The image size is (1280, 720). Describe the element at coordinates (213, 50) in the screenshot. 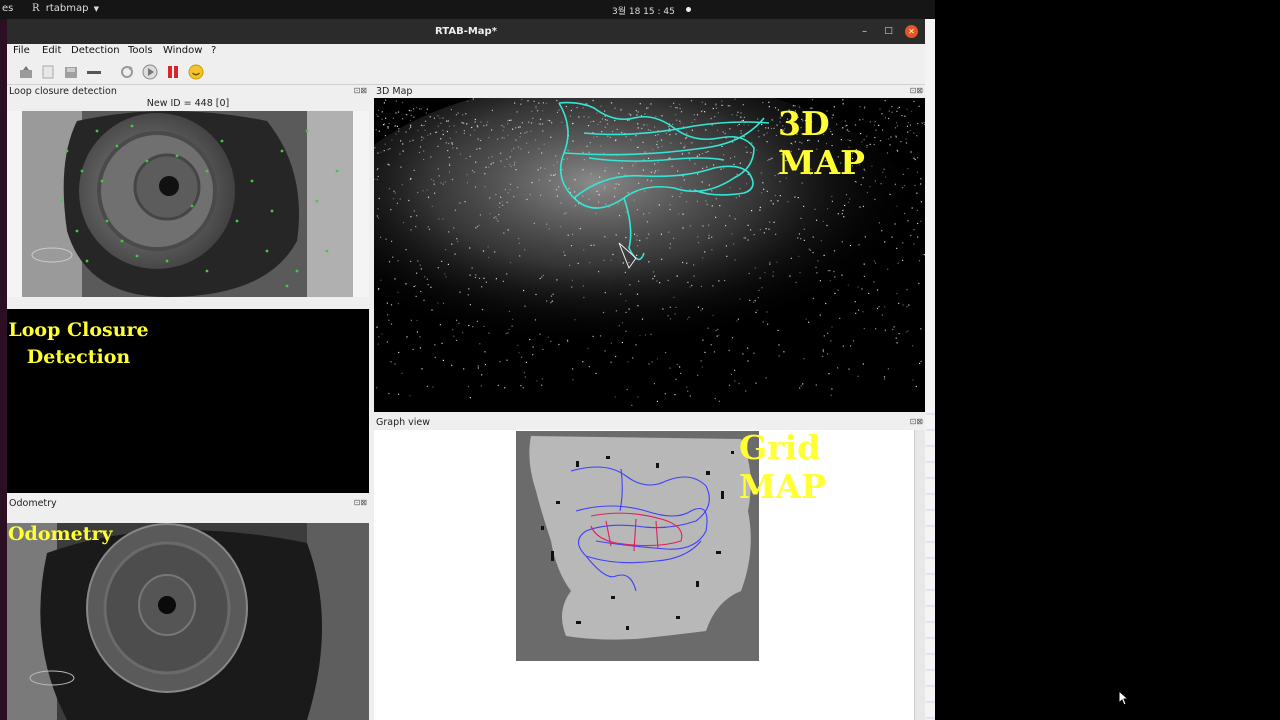

I see `menu-help: ?` at that location.